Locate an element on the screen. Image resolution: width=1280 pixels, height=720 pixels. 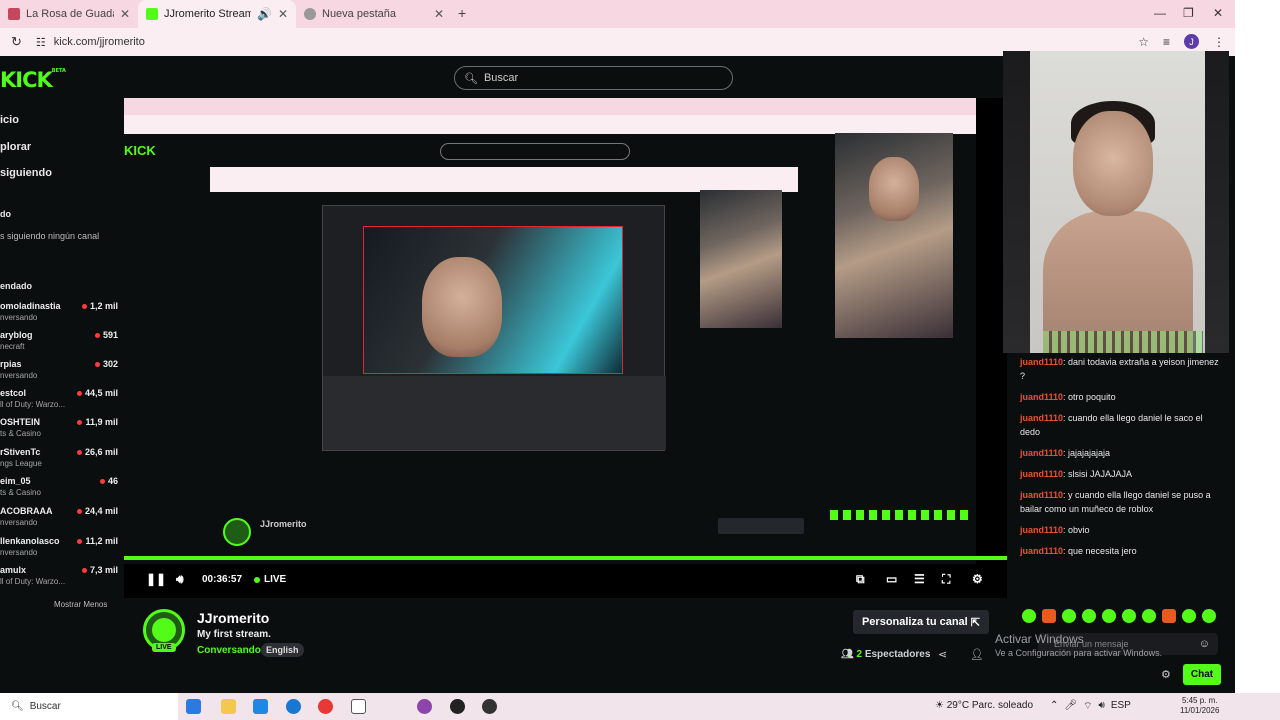
share-icon: ⋖ is located at coordinates (942, 654).